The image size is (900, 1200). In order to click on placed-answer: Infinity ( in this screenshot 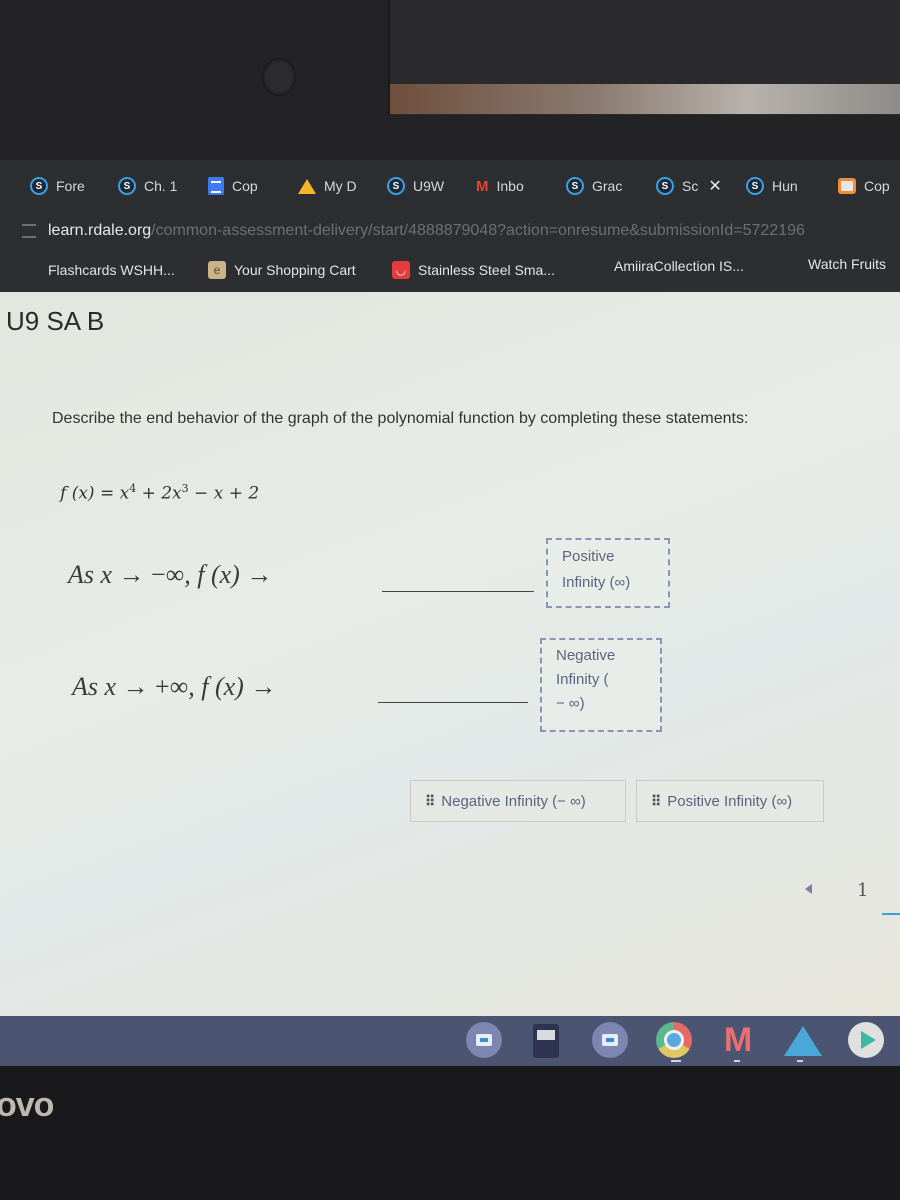, I will do `click(603, 680)`.